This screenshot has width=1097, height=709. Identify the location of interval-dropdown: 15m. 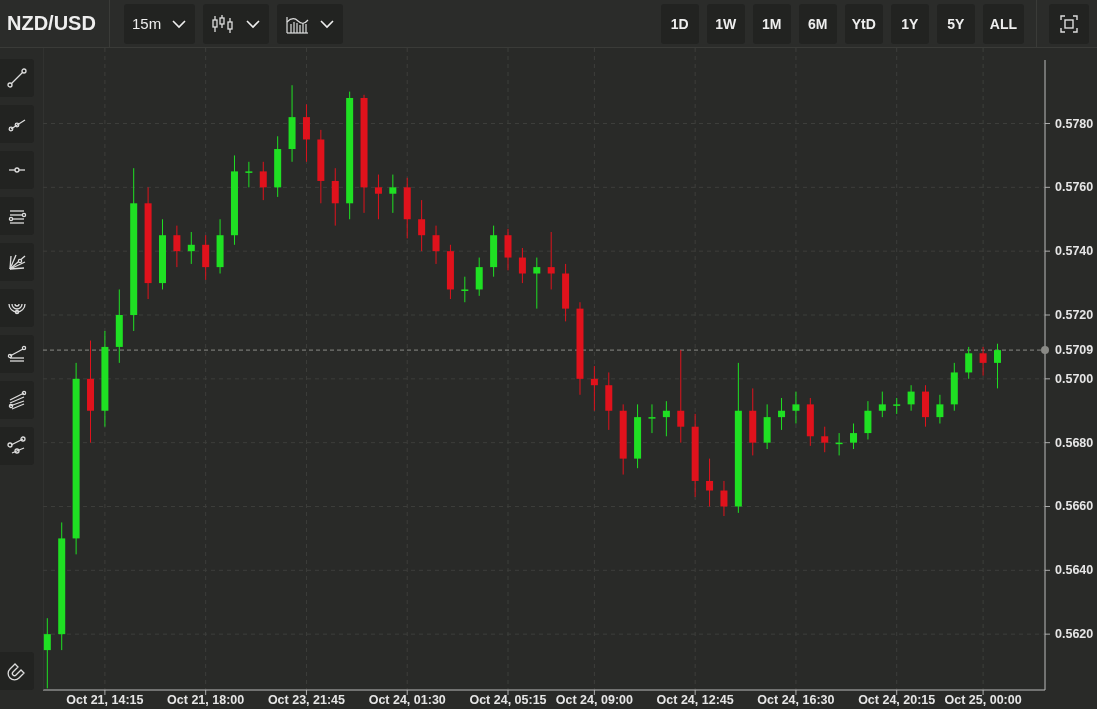
(160, 23).